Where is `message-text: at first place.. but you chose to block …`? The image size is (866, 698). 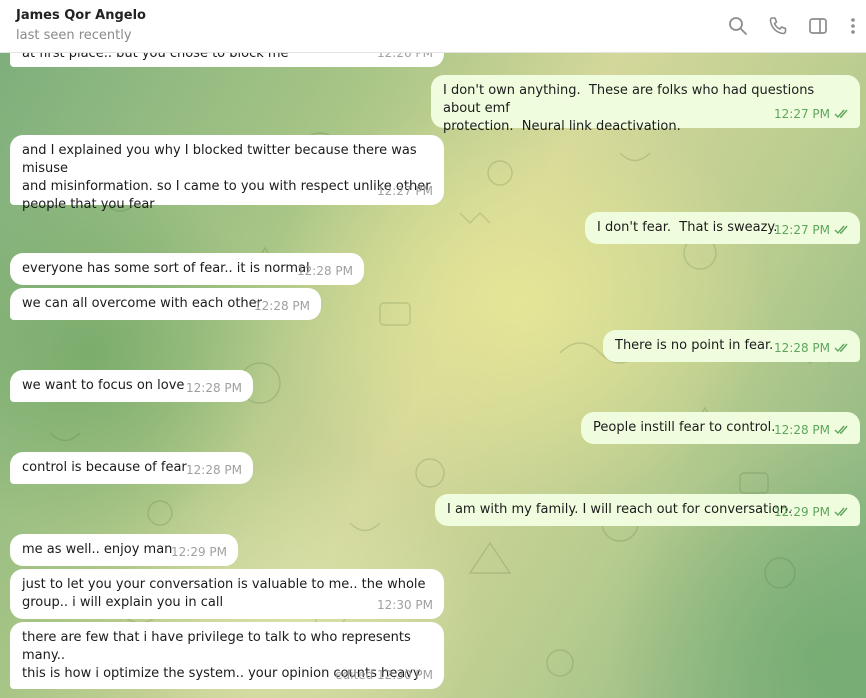 message-text: at first place.. but you chose to block … is located at coordinates (155, 57).